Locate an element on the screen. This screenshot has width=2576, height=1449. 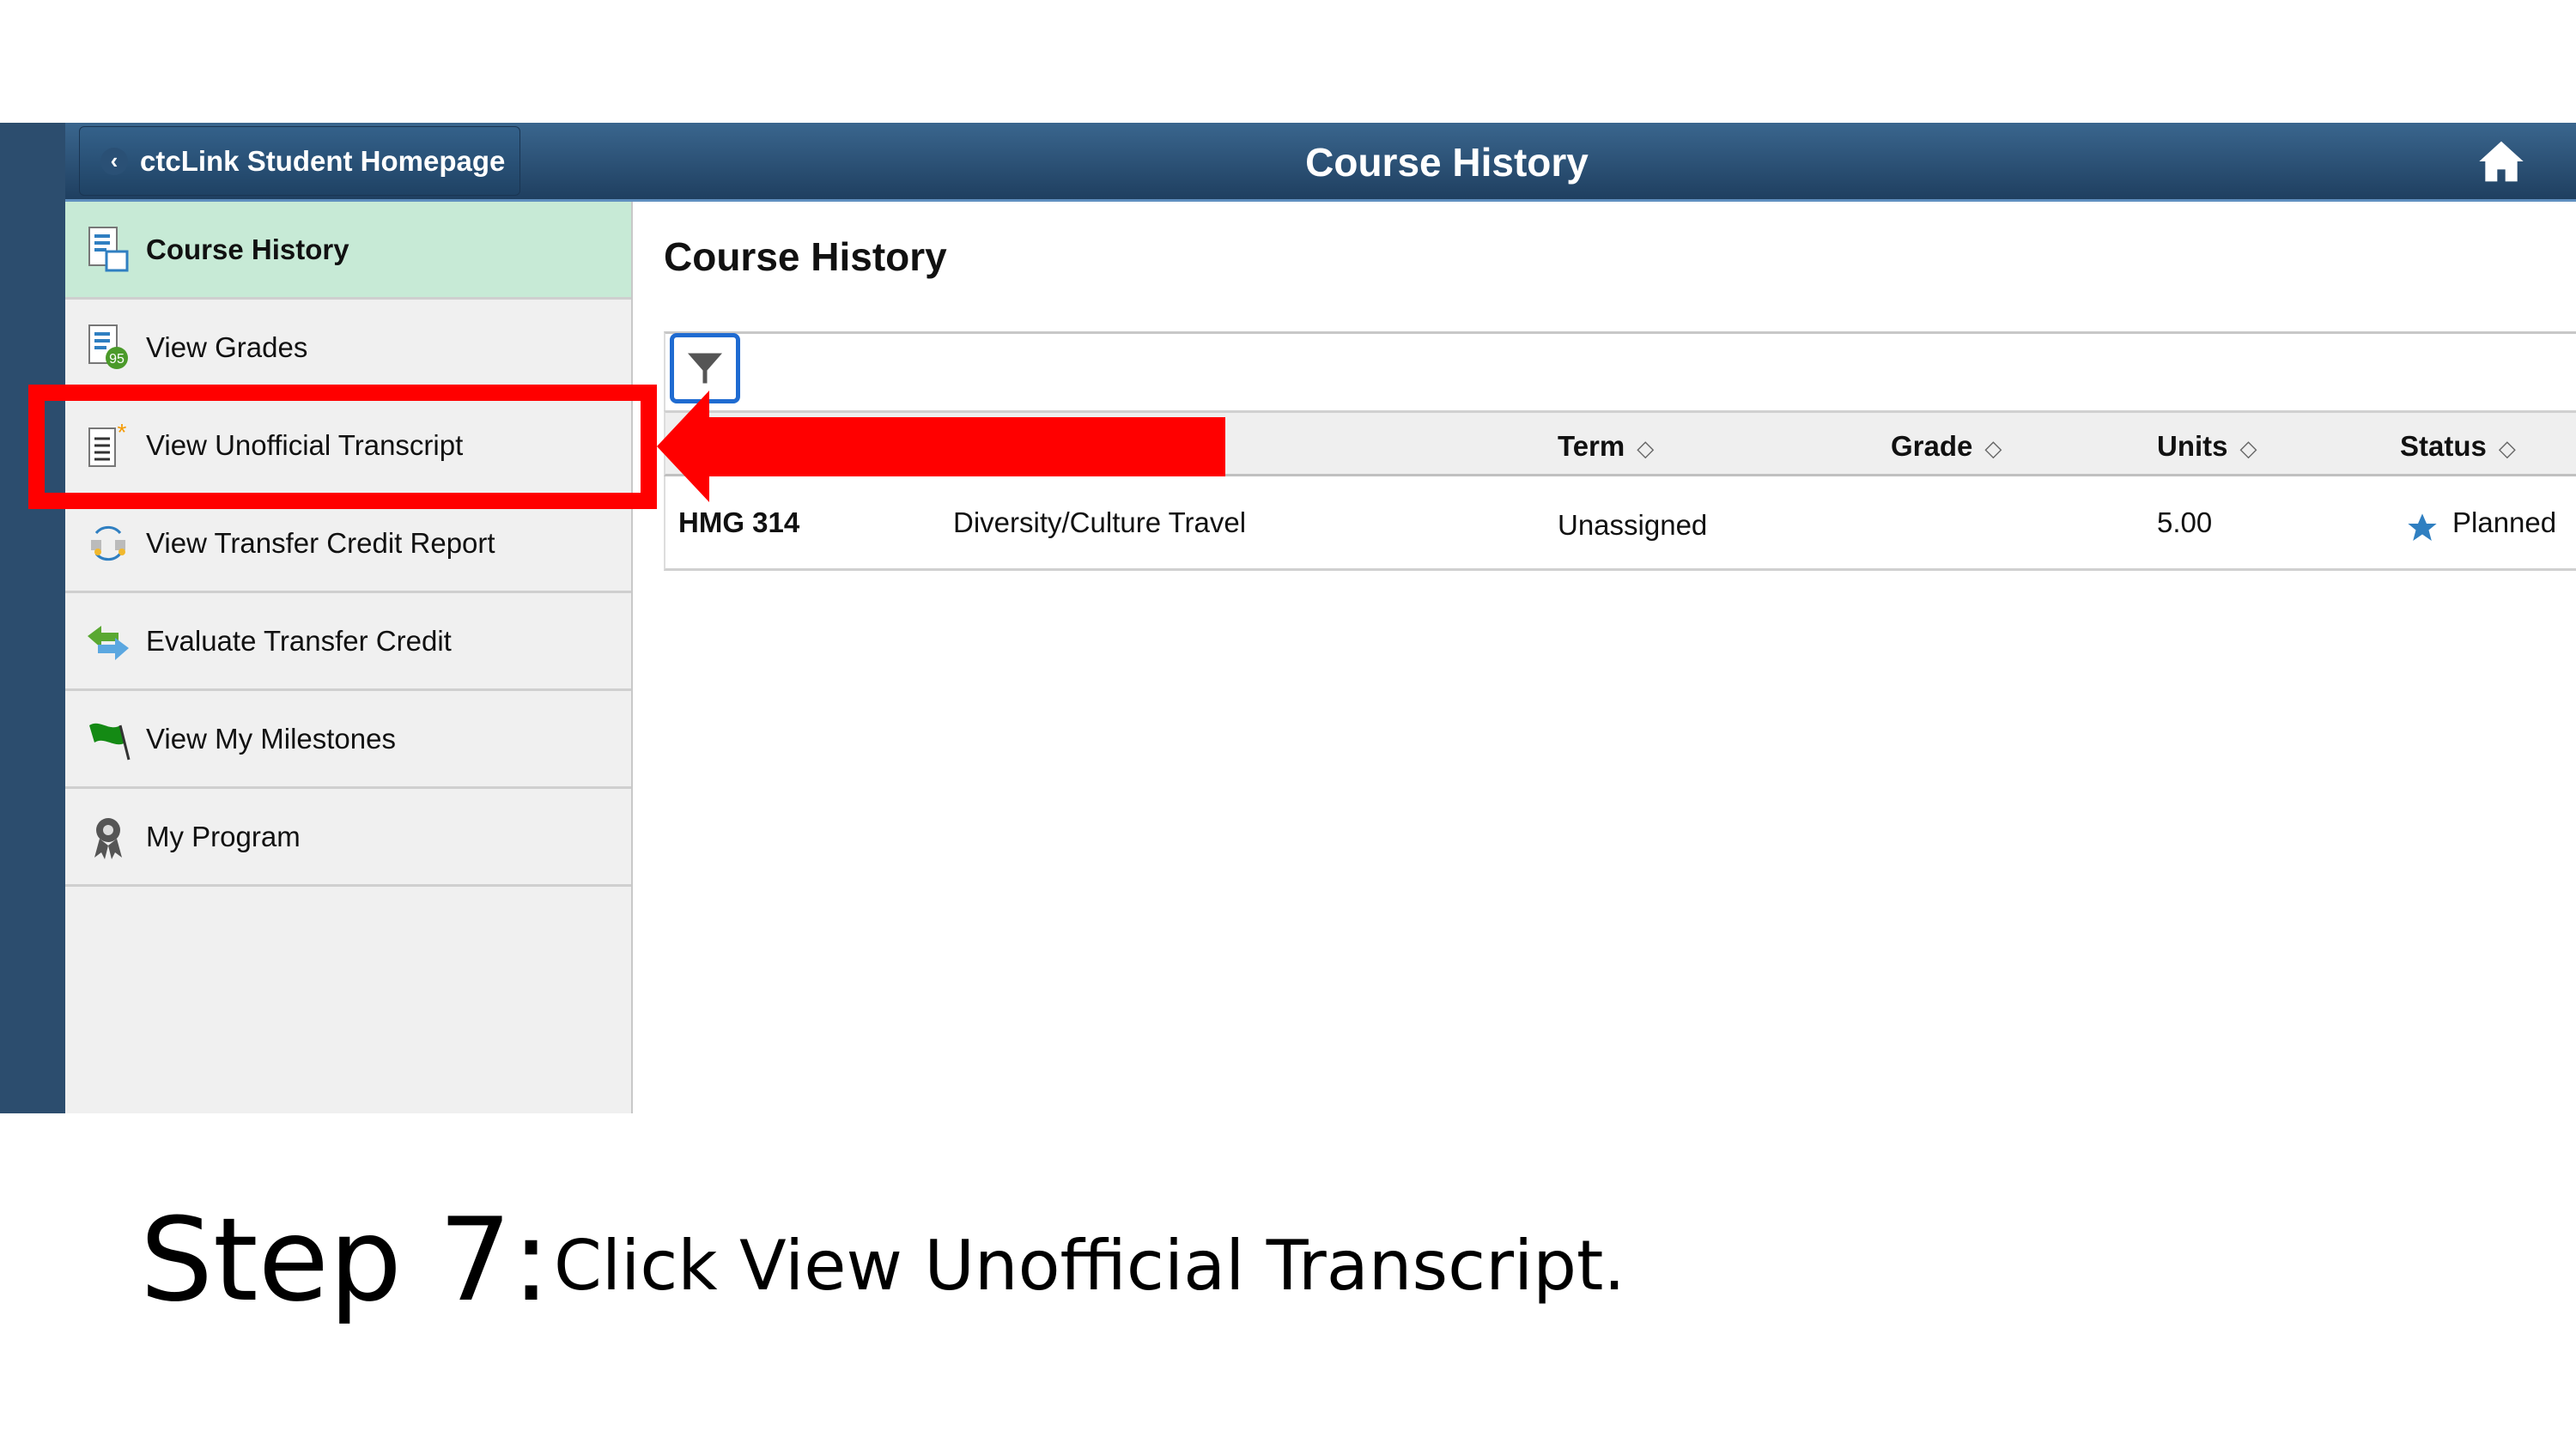
step-instruction: Click View Unofficial Transcript. is located at coordinates (1089, 1266).